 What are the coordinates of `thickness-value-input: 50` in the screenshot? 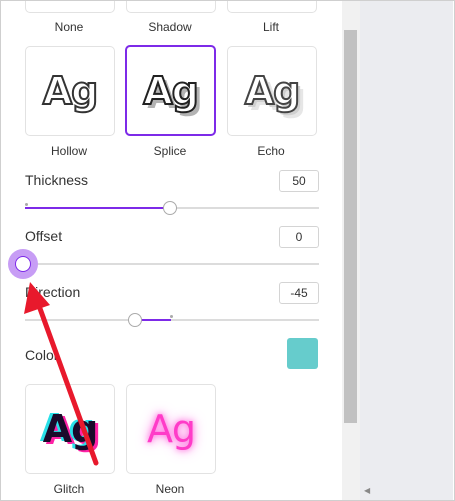 It's located at (299, 181).